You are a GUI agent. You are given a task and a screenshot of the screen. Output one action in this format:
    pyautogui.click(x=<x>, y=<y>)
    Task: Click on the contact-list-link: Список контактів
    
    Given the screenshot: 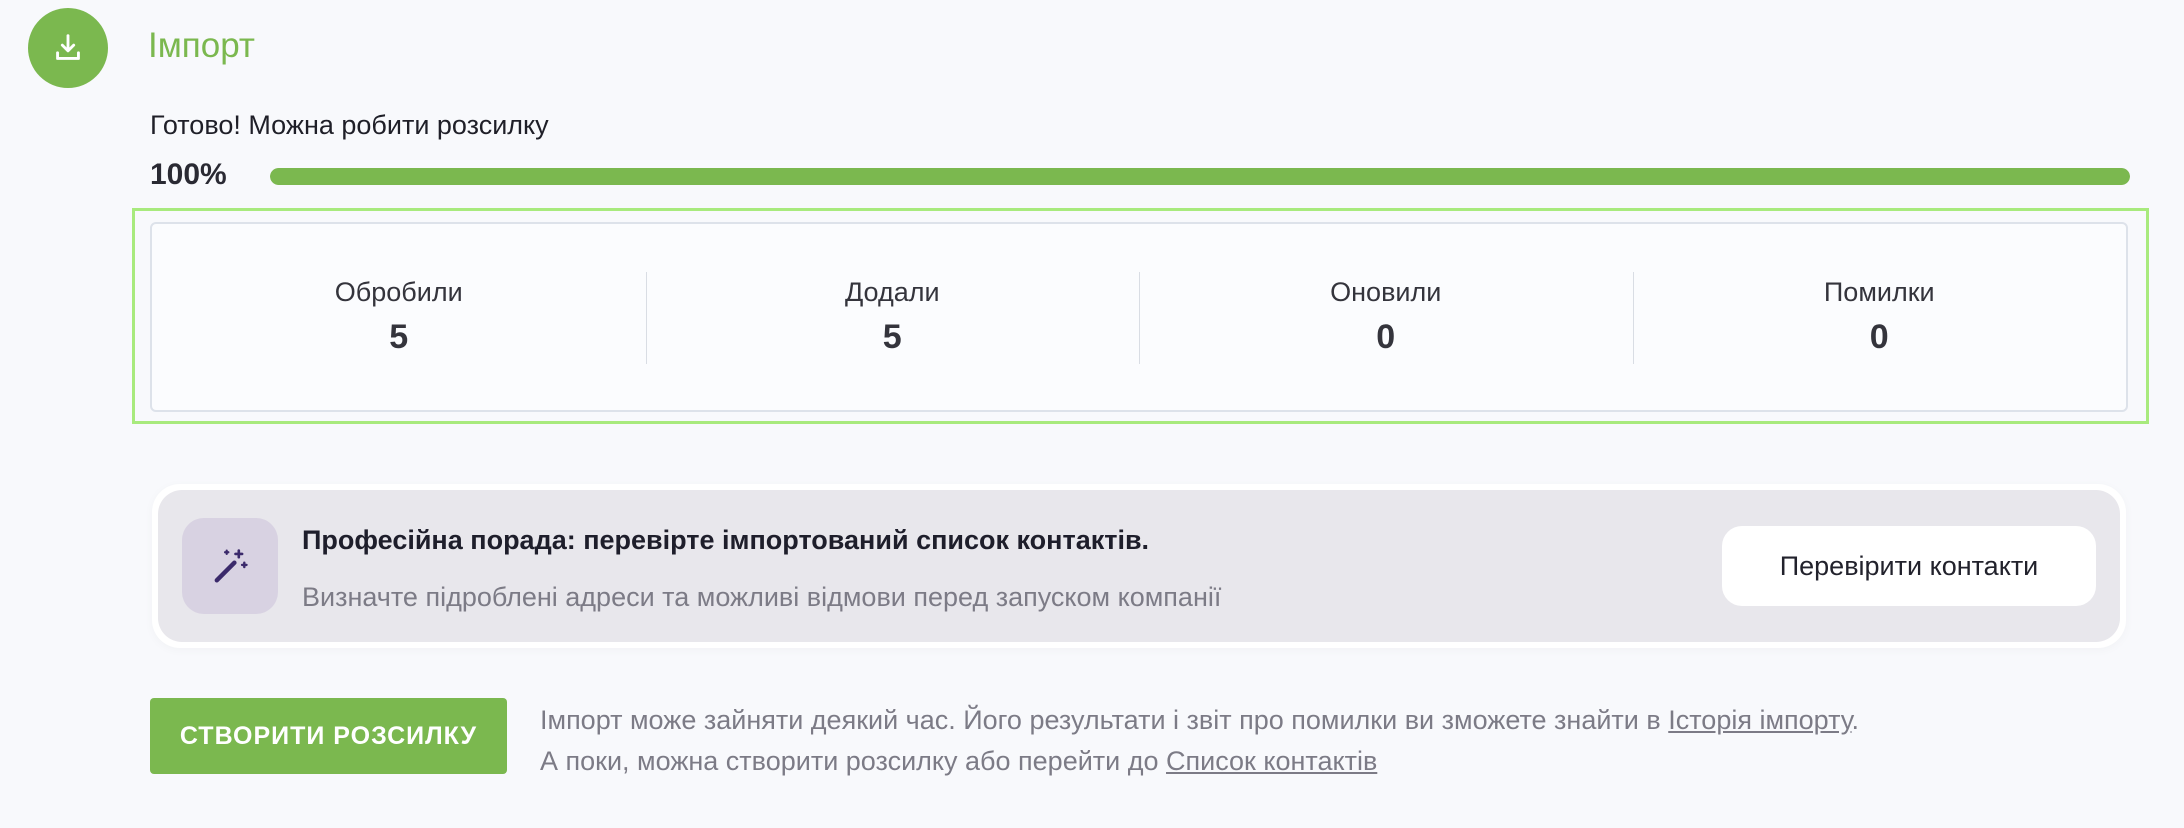 What is the action you would take?
    pyautogui.click(x=1271, y=761)
    